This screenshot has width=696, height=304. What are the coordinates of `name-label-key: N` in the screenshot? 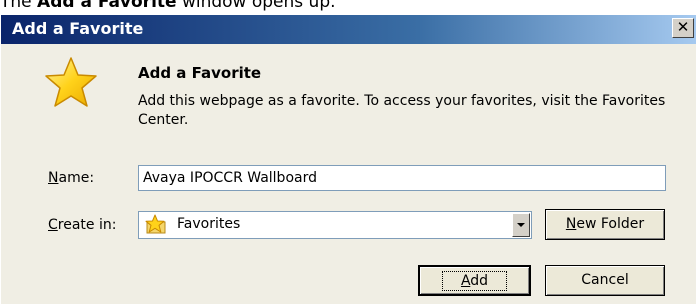 It's located at (53, 178).